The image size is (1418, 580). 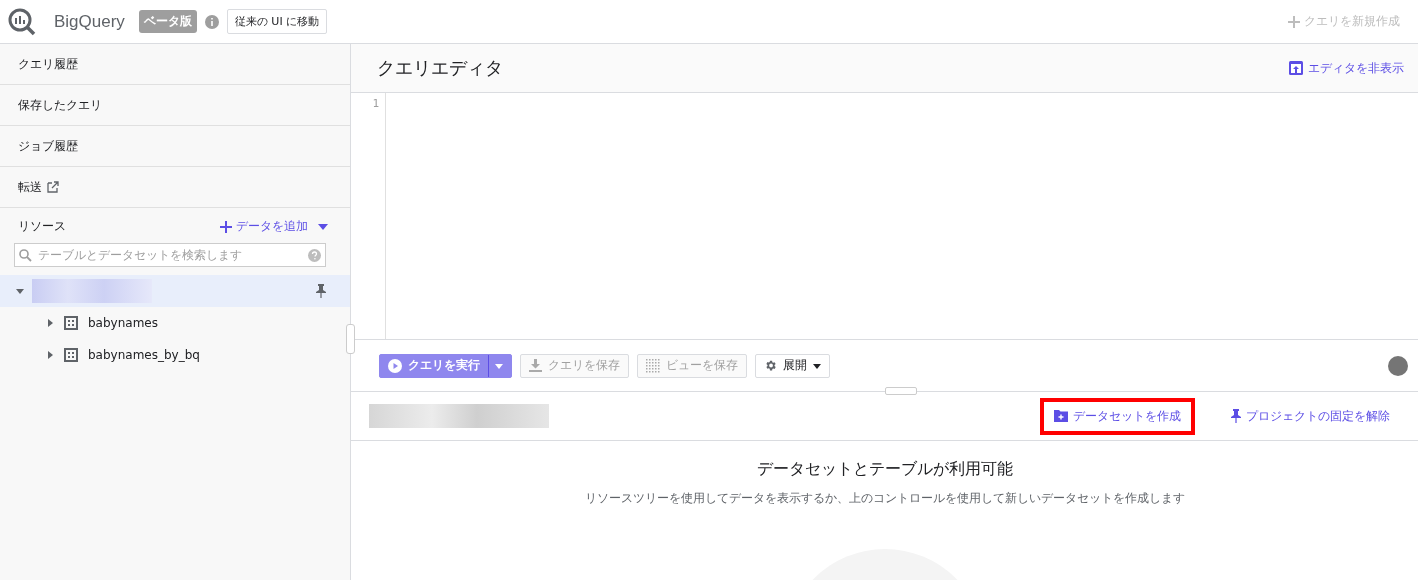 I want to click on classic-ui-button: 従来の UI に移動, so click(x=277, y=21).